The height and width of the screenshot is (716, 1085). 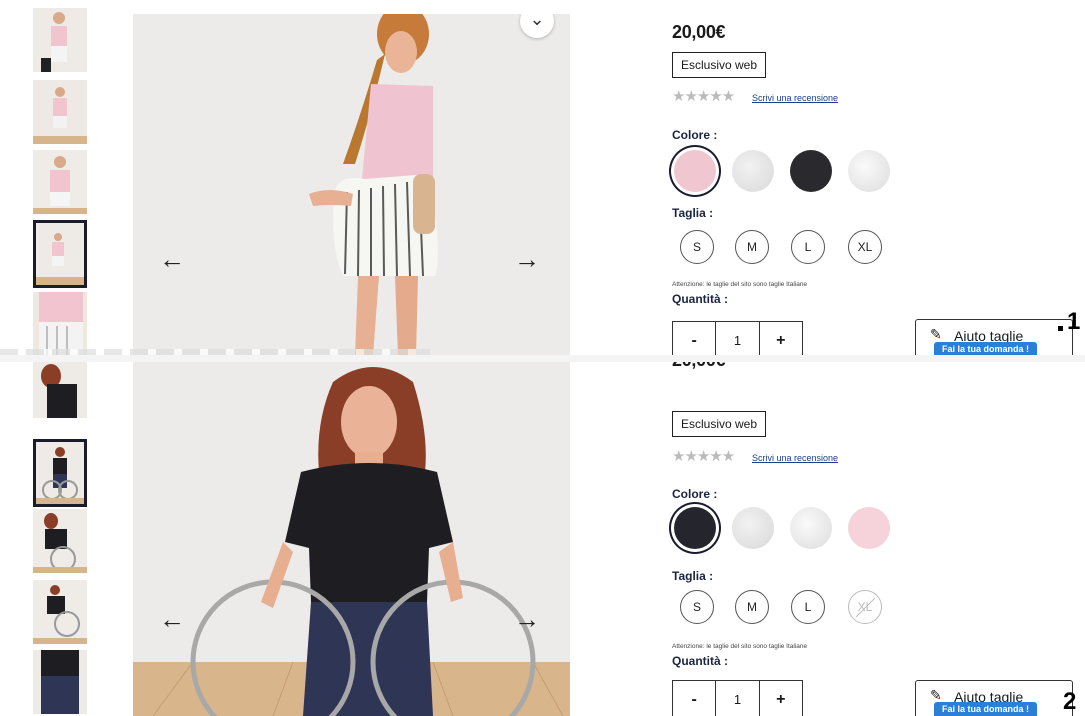 I want to click on screenshot-number: 2, so click(x=1070, y=701).